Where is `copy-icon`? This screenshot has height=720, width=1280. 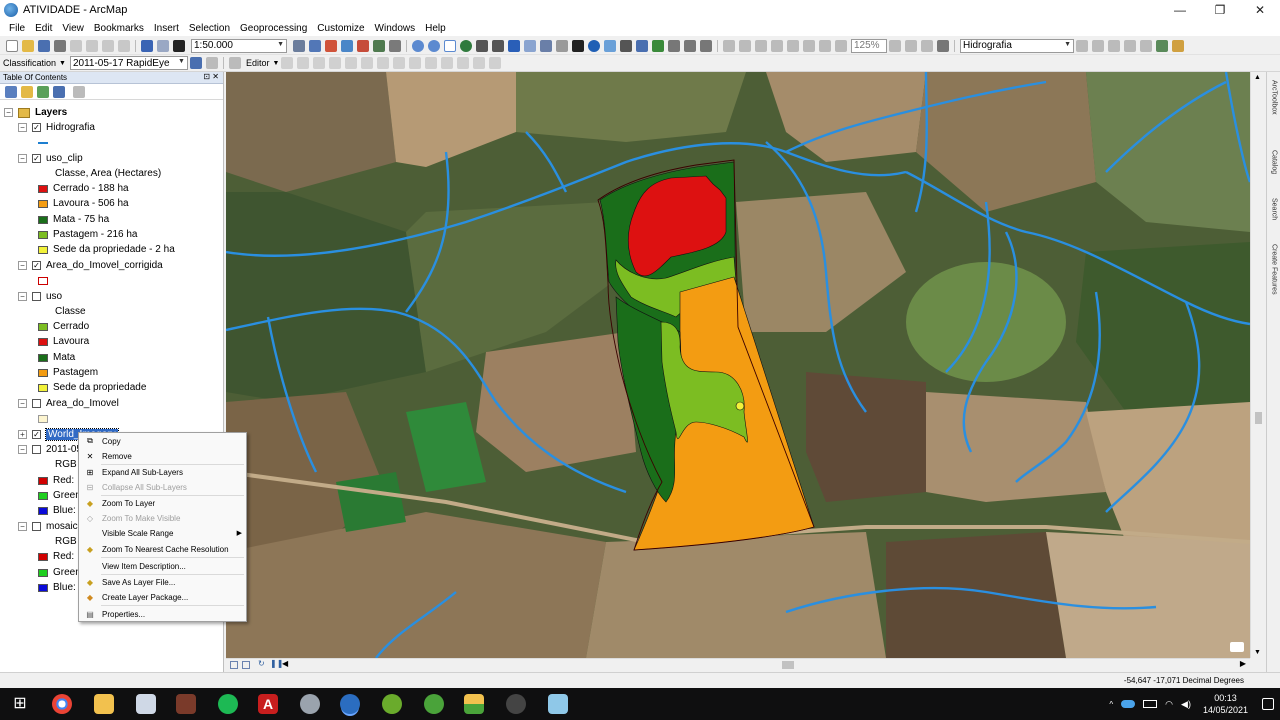 copy-icon is located at coordinates (92, 45).